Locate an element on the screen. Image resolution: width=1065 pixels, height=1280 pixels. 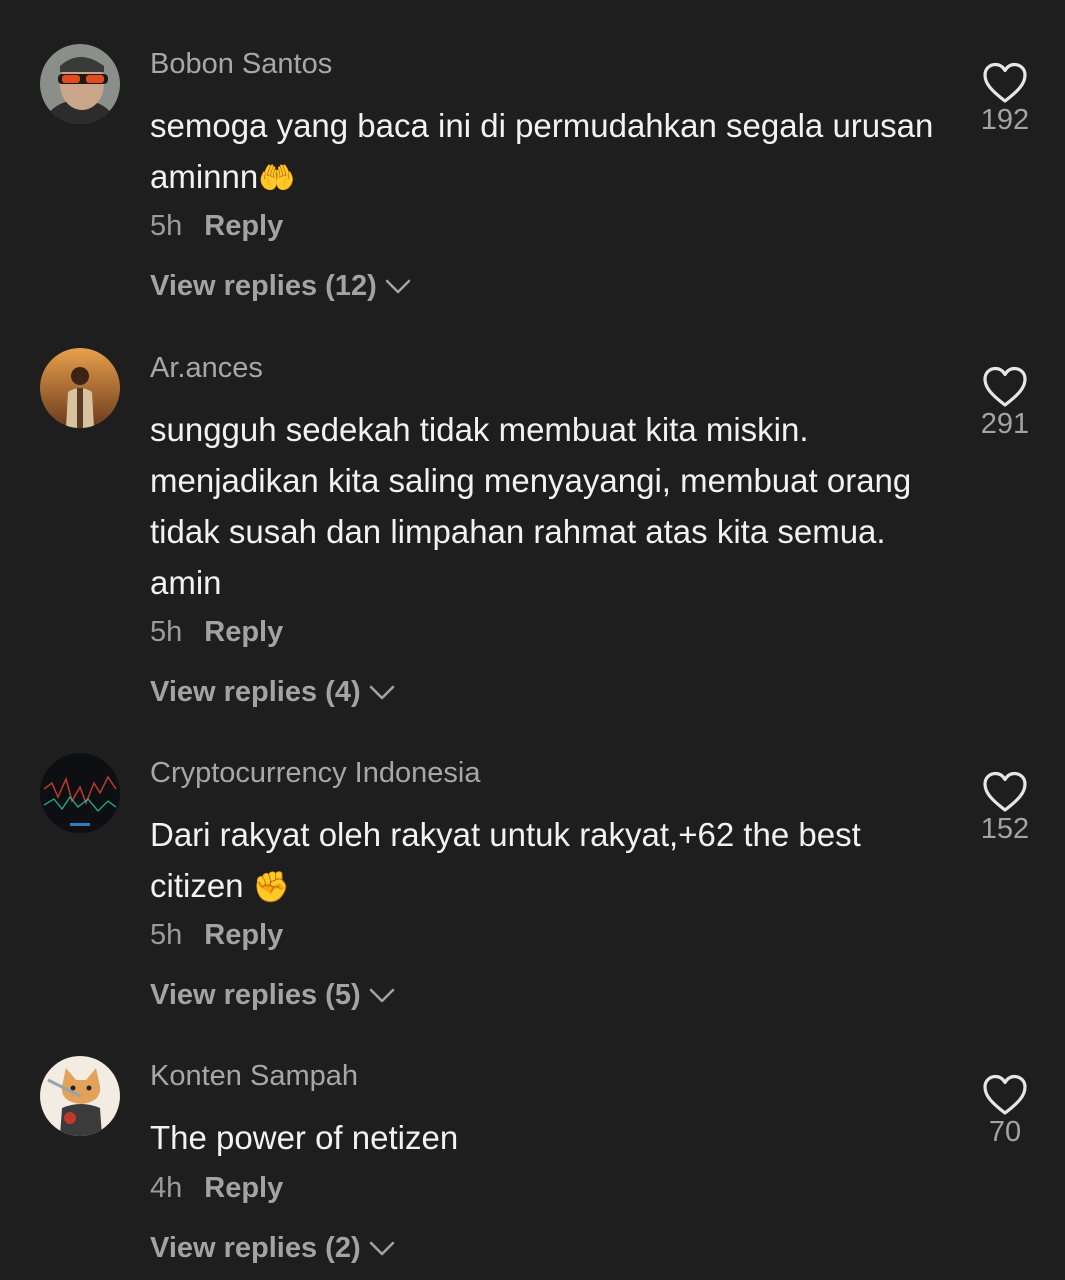
open-hands-emoji-icon: 🤲 is located at coordinates (277, 178).